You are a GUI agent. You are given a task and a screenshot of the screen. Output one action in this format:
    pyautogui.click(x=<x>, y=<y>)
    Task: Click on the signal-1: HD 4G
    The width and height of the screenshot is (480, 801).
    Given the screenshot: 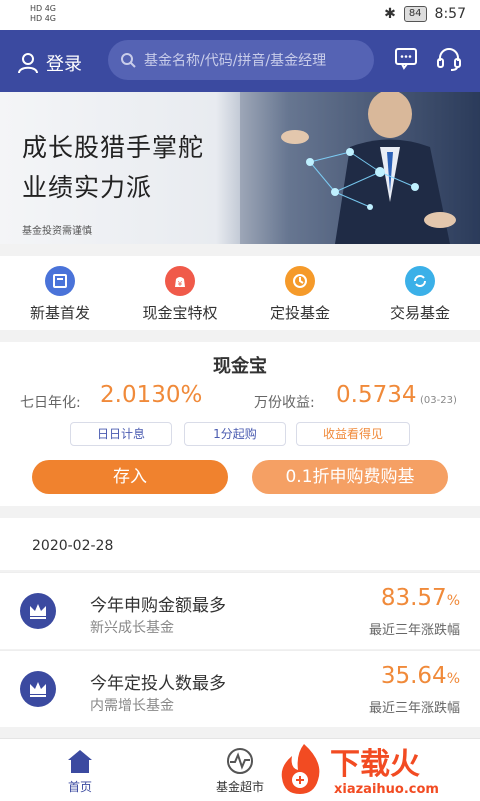 What is the action you would take?
    pyautogui.click(x=43, y=8)
    